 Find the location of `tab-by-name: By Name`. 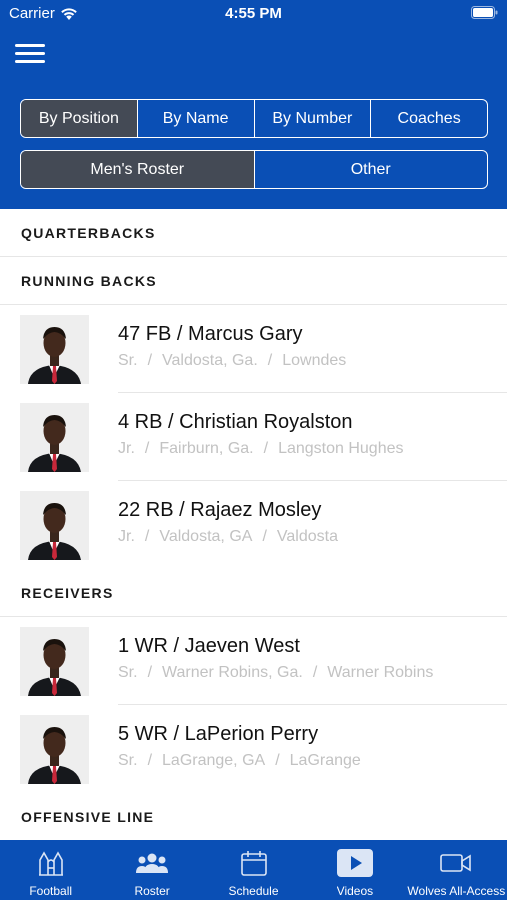

tab-by-name: By Name is located at coordinates (196, 118).